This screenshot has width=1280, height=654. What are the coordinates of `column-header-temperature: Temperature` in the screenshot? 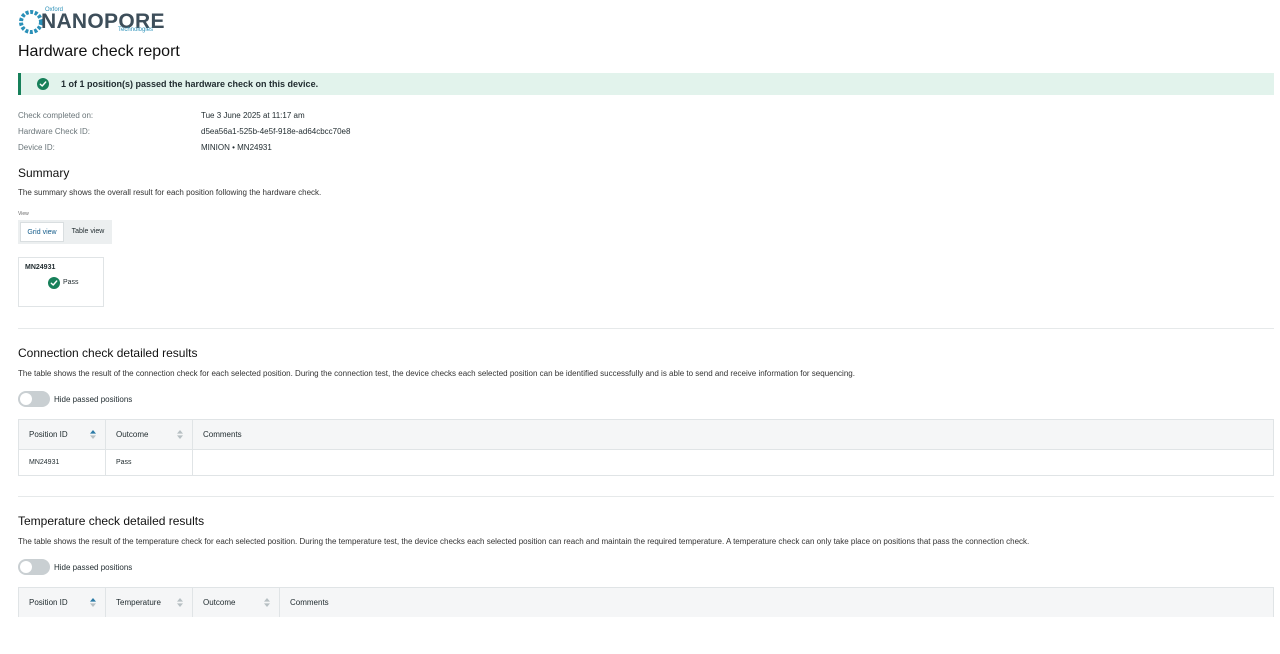 It's located at (149, 602).